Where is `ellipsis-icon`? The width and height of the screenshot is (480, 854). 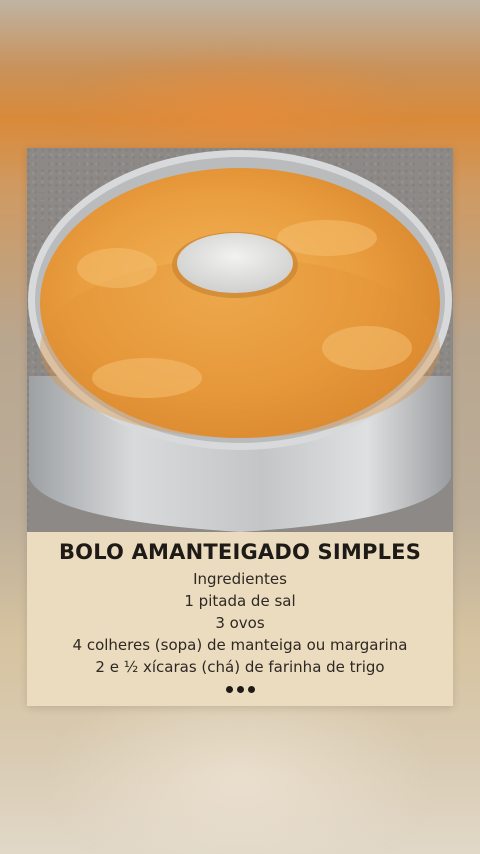 ellipsis-icon is located at coordinates (240, 689).